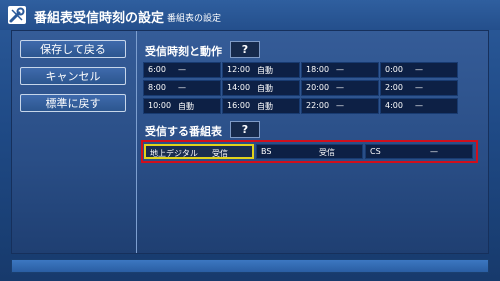 The image size is (500, 281). Describe the element at coordinates (17, 15) in the screenshot. I see `wrench-screwdriver-icon` at that location.